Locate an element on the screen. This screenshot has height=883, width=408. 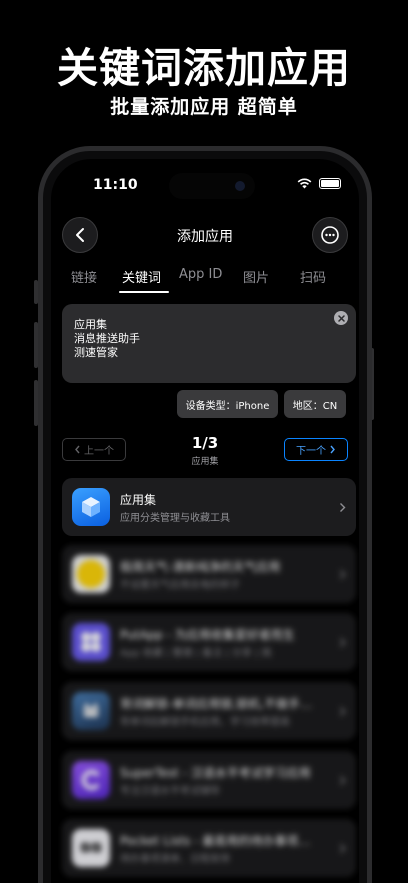
close-icon is located at coordinates (341, 318).